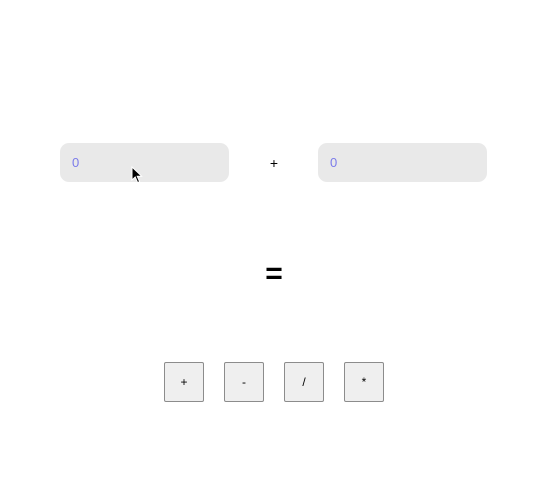 This screenshot has height=504, width=536. Describe the element at coordinates (144, 162) in the screenshot. I see `first-operand-input` at that location.